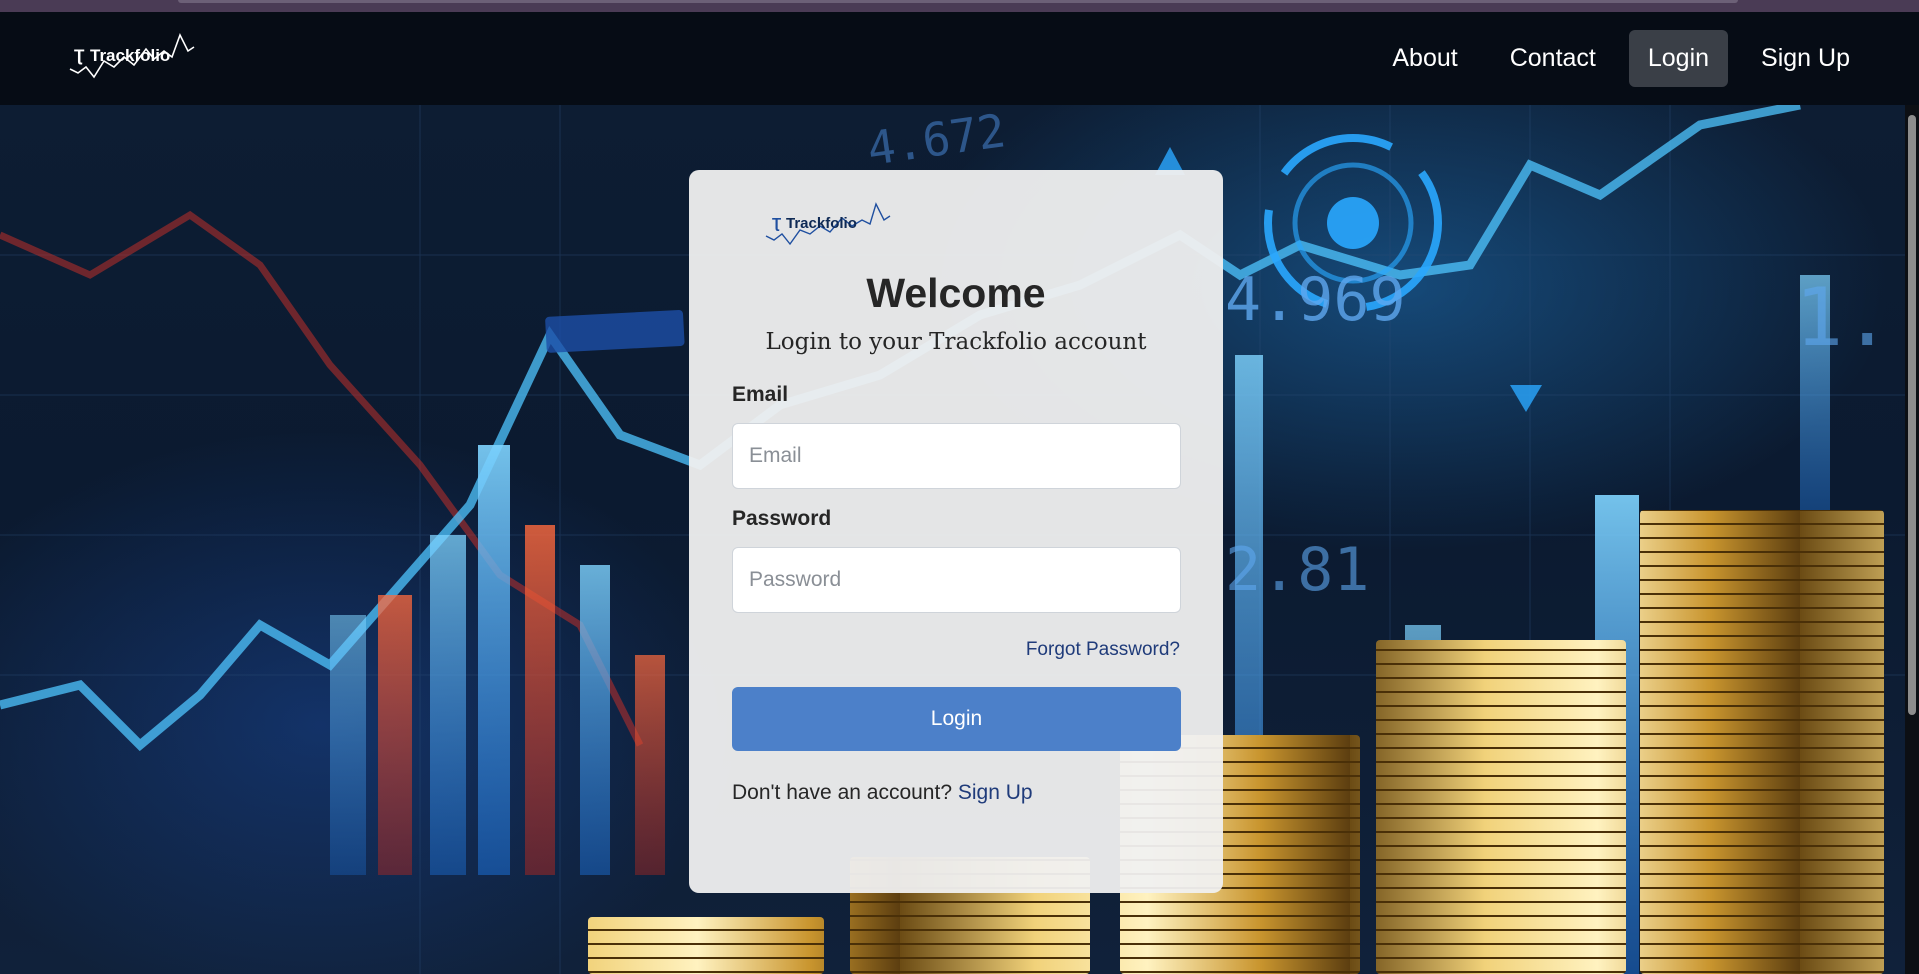 This screenshot has width=1919, height=974. Describe the element at coordinates (1424, 58) in the screenshot. I see `nav-about-link: About` at that location.